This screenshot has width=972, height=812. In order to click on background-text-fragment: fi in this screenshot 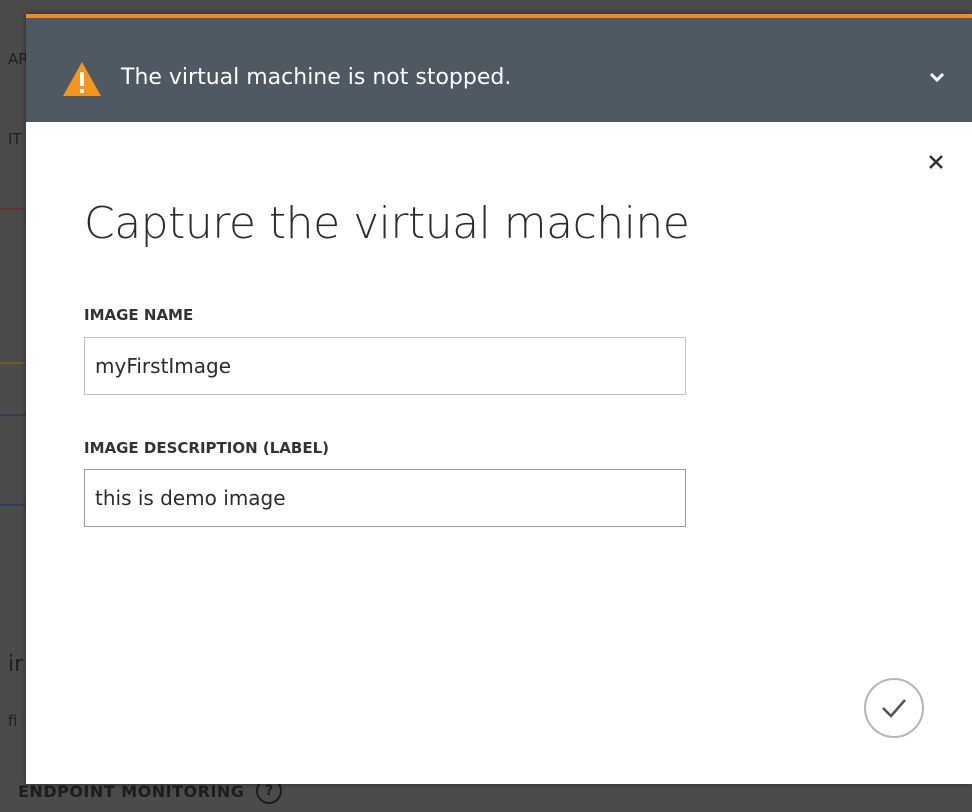, I will do `click(13, 721)`.